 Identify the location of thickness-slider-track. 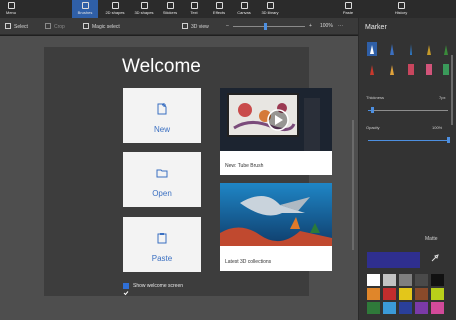
(408, 110).